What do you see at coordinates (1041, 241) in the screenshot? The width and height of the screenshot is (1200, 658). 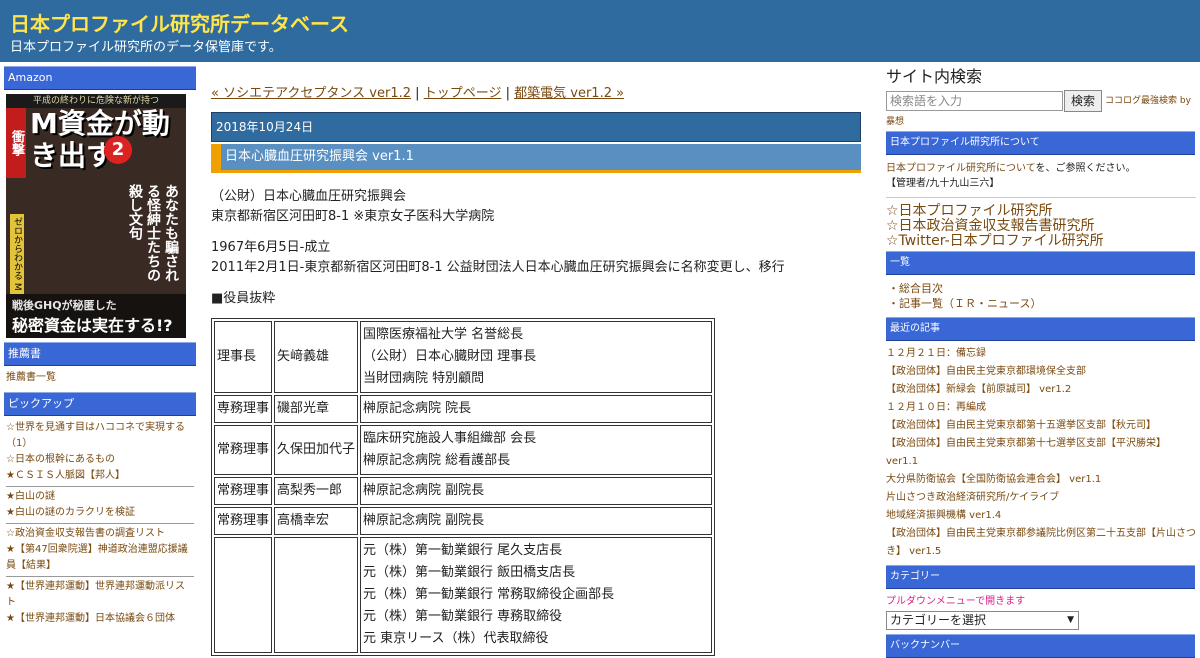 I see `profile-link: ☆Twitter-日本プロファイル研究所` at bounding box center [1041, 241].